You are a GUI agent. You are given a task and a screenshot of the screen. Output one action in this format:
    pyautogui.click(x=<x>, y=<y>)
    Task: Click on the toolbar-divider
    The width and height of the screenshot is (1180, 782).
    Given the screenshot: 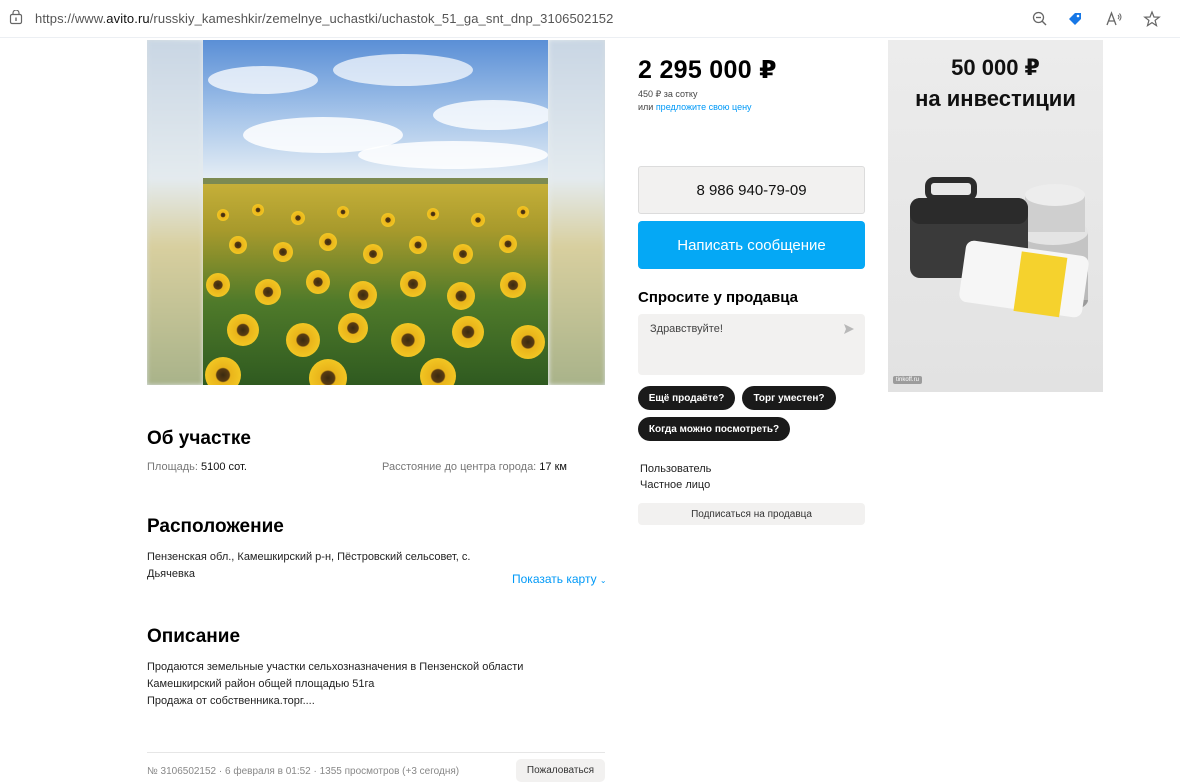 What is the action you would take?
    pyautogui.click(x=590, y=37)
    